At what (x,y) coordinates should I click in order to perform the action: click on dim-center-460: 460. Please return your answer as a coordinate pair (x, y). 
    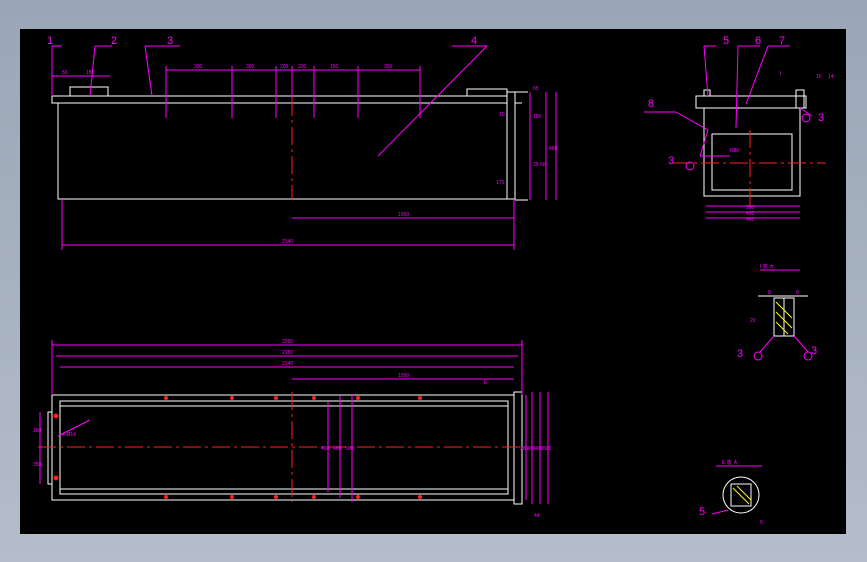
    Looking at the image, I should click on (337, 449).